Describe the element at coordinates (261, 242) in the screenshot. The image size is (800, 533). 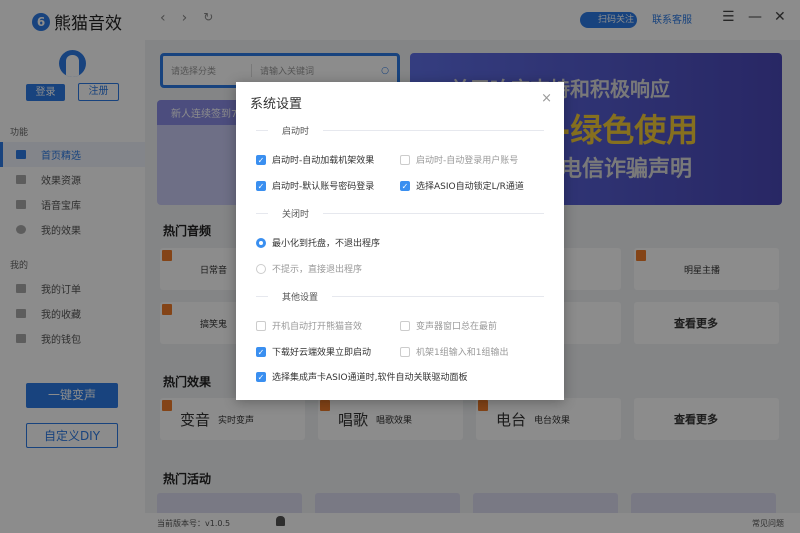
I see `radio-selected-icon` at that location.